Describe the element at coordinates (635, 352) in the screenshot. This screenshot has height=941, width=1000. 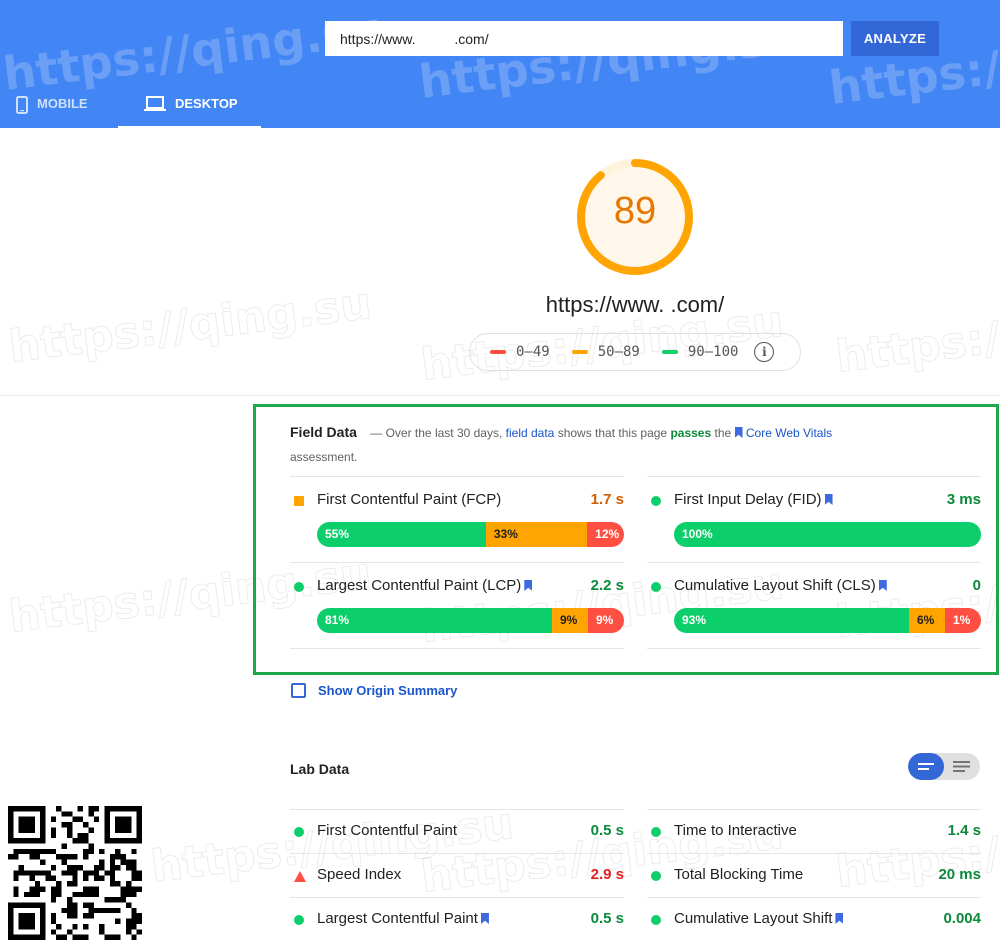
I see `score-legend: 0–49 50–89 90–100 i` at that location.